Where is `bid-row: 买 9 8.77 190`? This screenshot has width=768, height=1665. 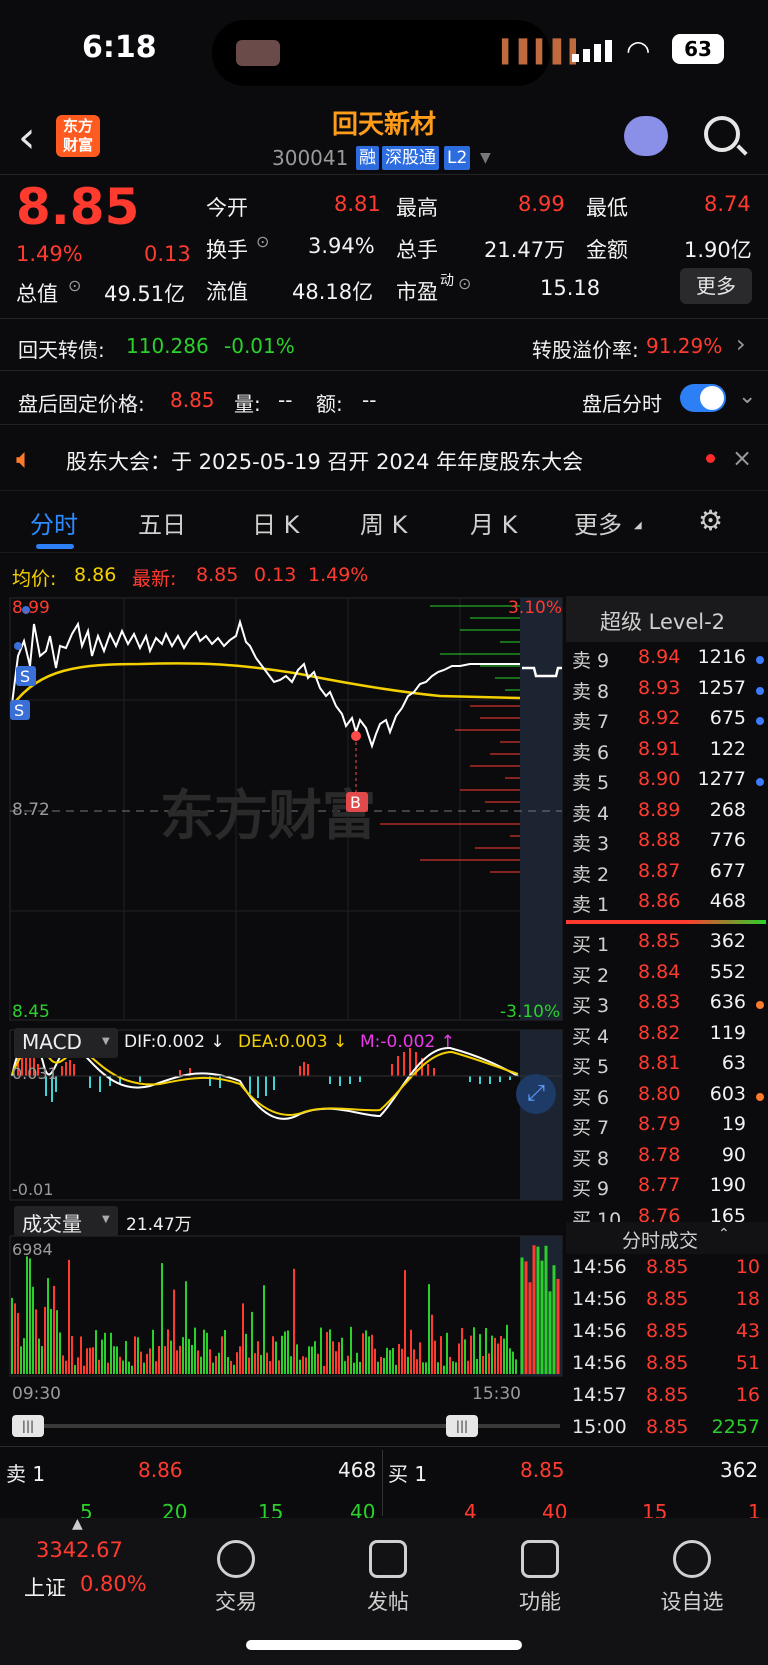 bid-row: 买 9 8.77 190 is located at coordinates (670, 1189).